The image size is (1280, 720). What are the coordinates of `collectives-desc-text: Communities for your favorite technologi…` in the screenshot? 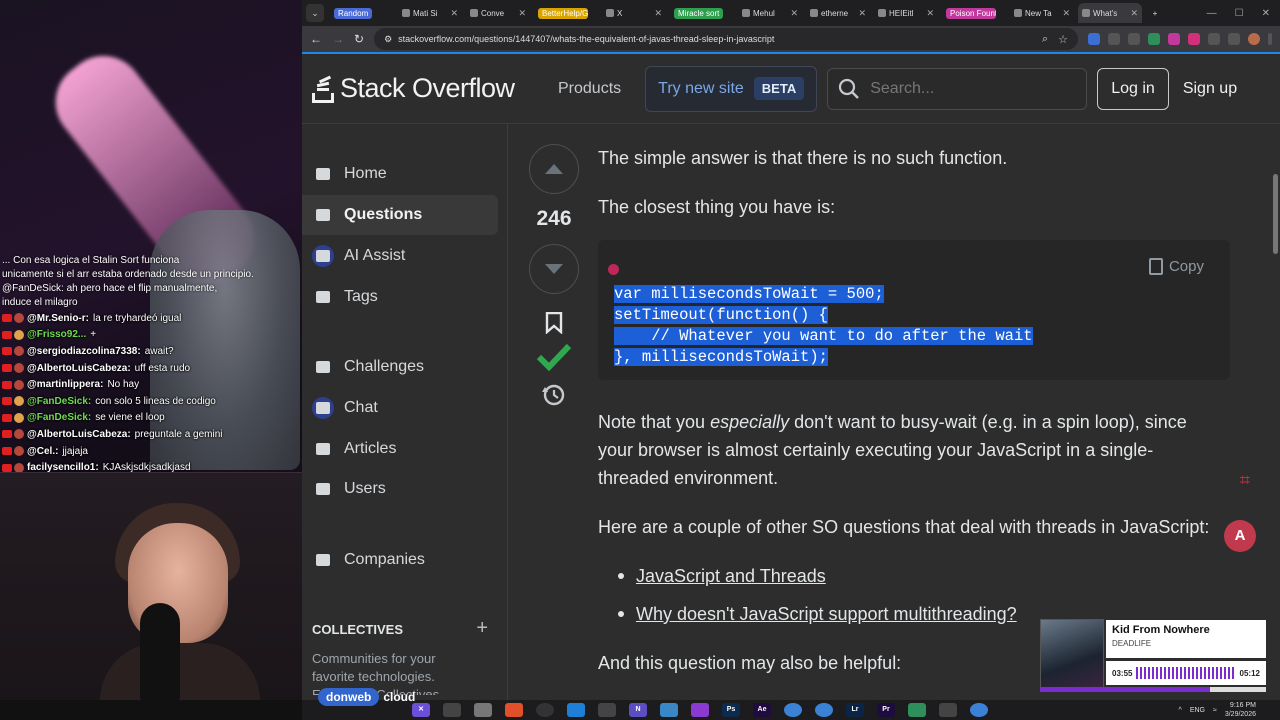 It's located at (374, 667).